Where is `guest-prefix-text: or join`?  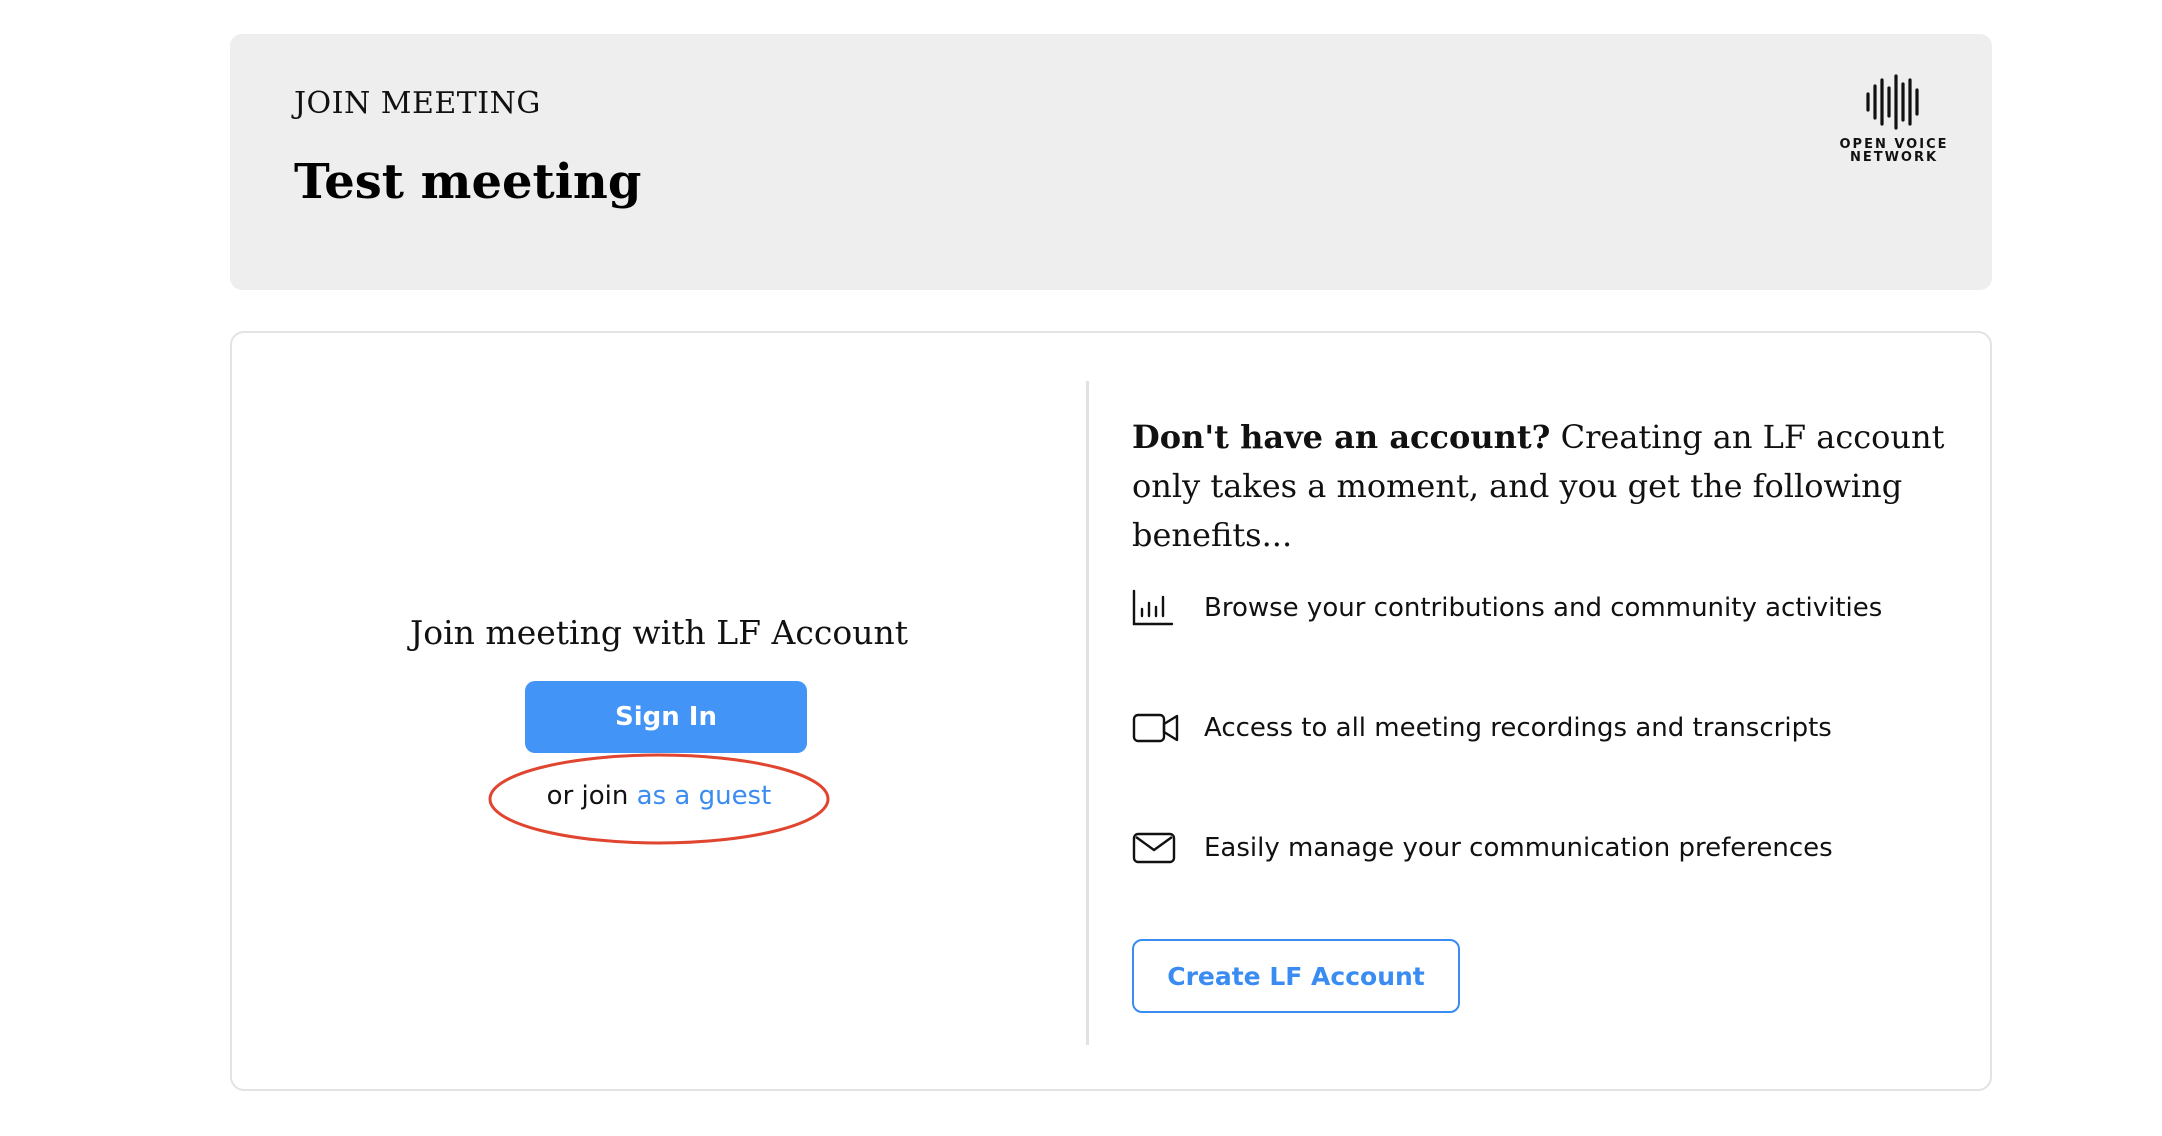 guest-prefix-text: or join is located at coordinates (587, 796).